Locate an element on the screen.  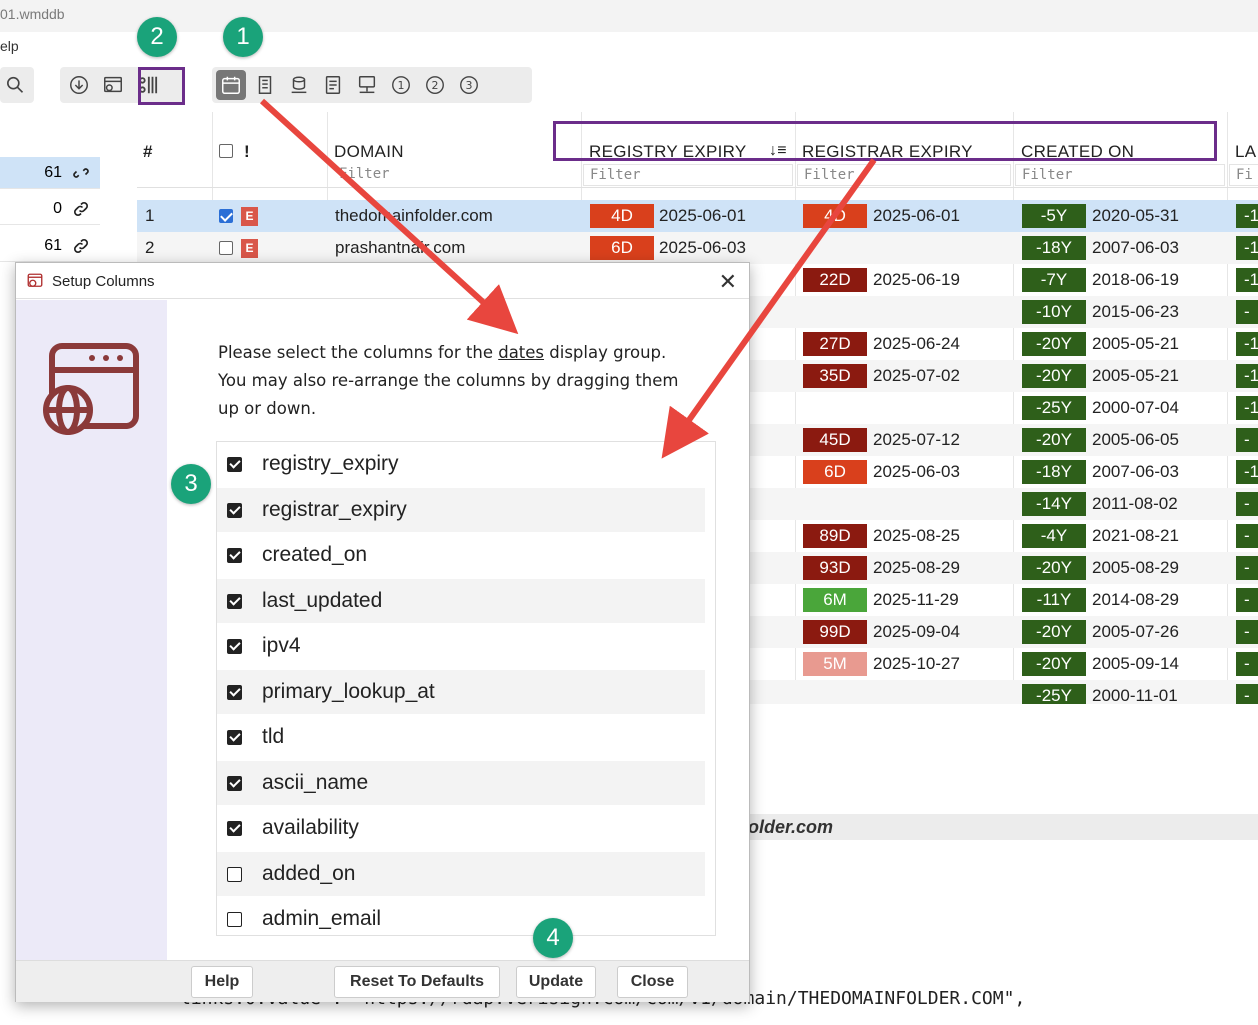
column-option: tld is located at coordinates (461, 738).